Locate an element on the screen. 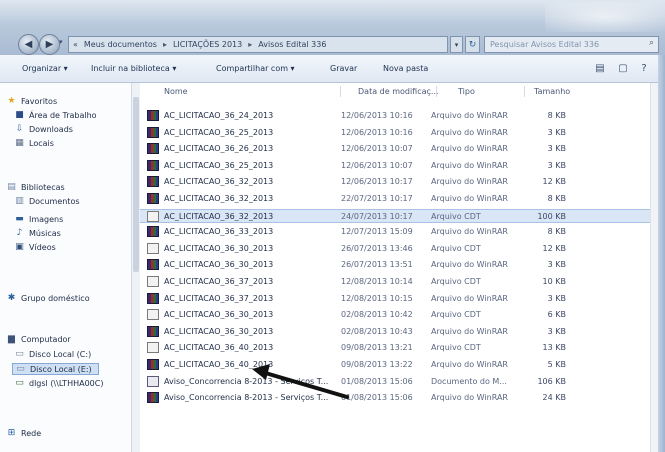  videos-icon: ▣ is located at coordinates (19, 247).